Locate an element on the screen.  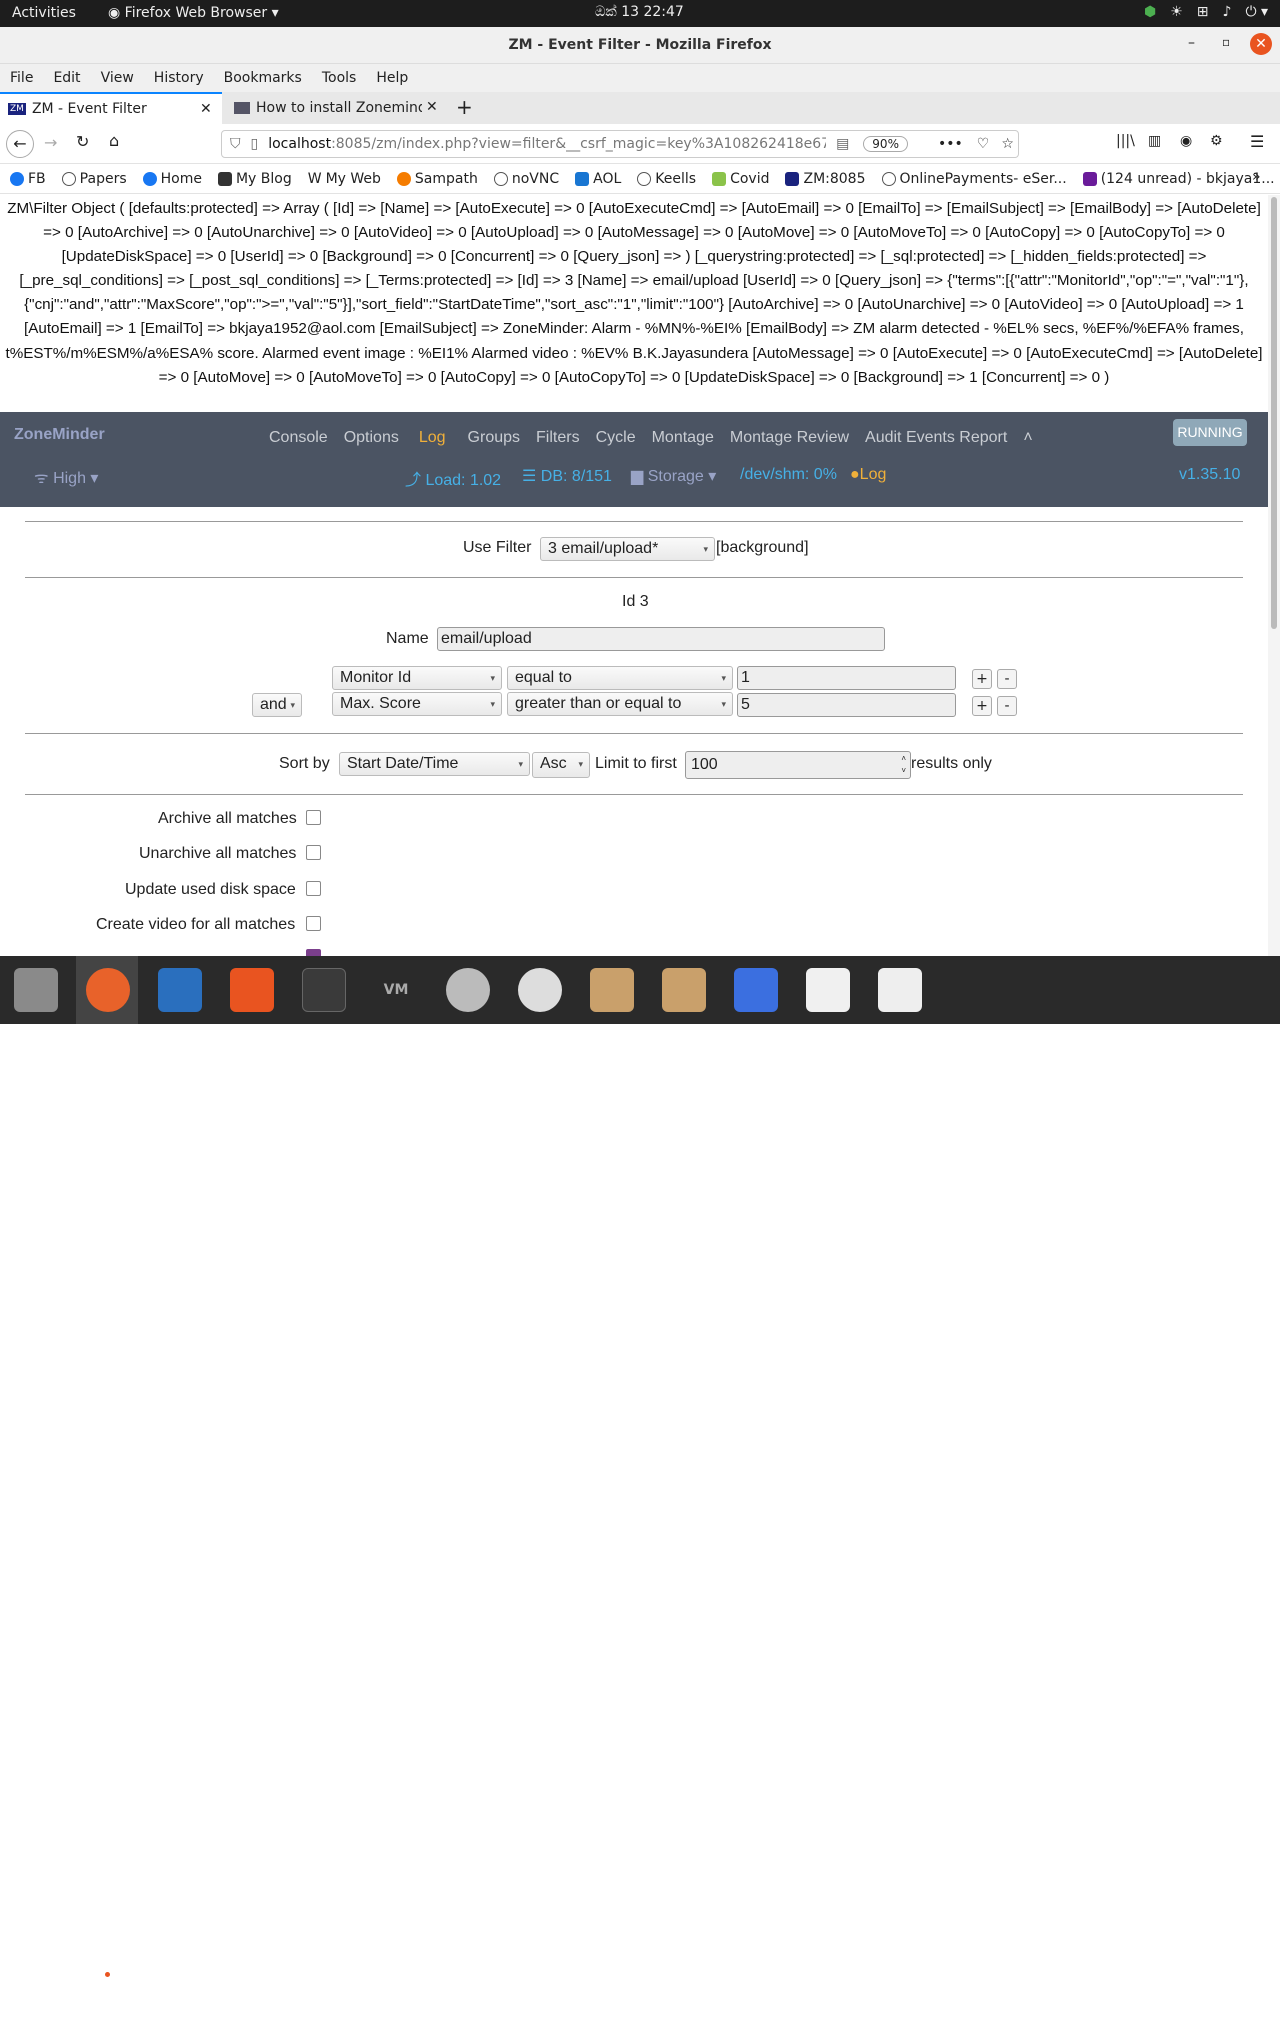
updater-icon is located at coordinates (540, 990).